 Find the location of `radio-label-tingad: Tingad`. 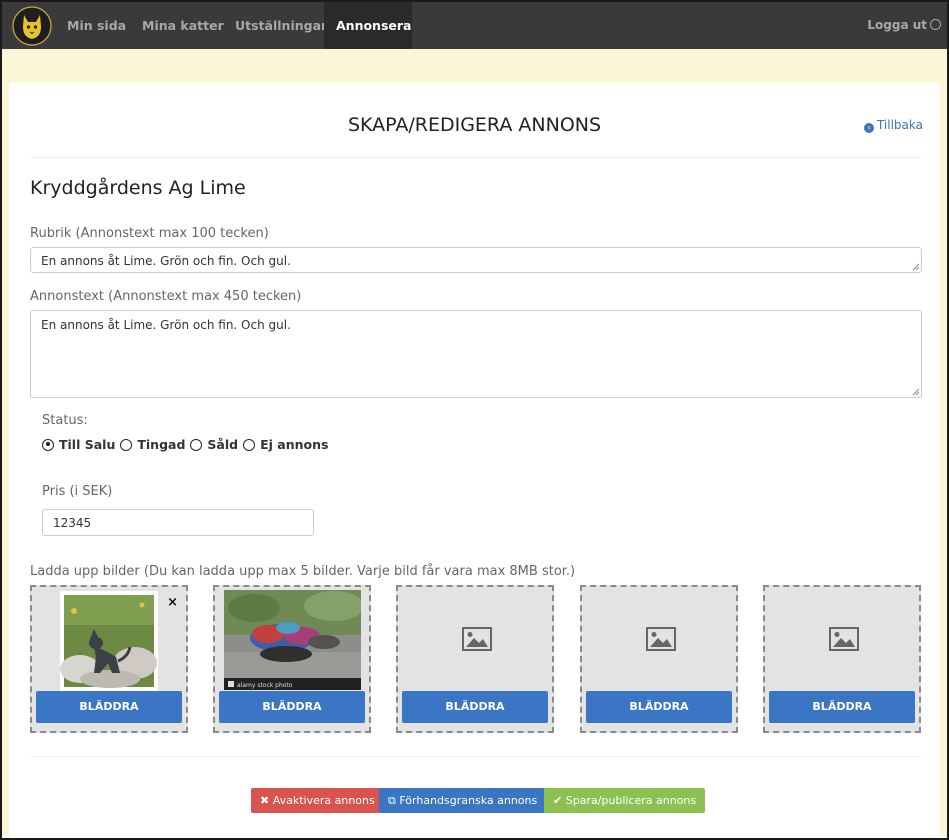

radio-label-tingad: Tingad is located at coordinates (161, 444).